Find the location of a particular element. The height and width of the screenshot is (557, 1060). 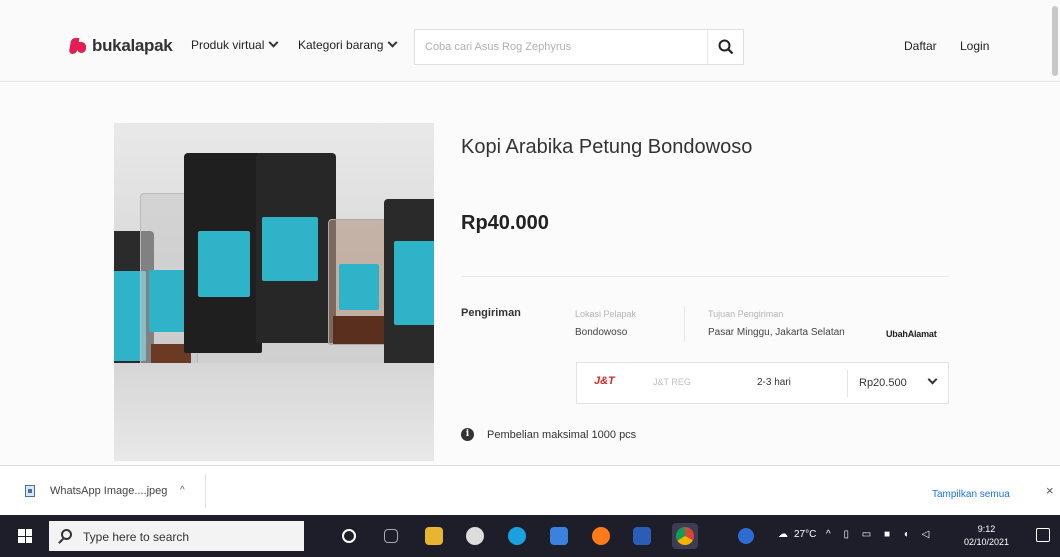

edge-icon is located at coordinates (517, 536).